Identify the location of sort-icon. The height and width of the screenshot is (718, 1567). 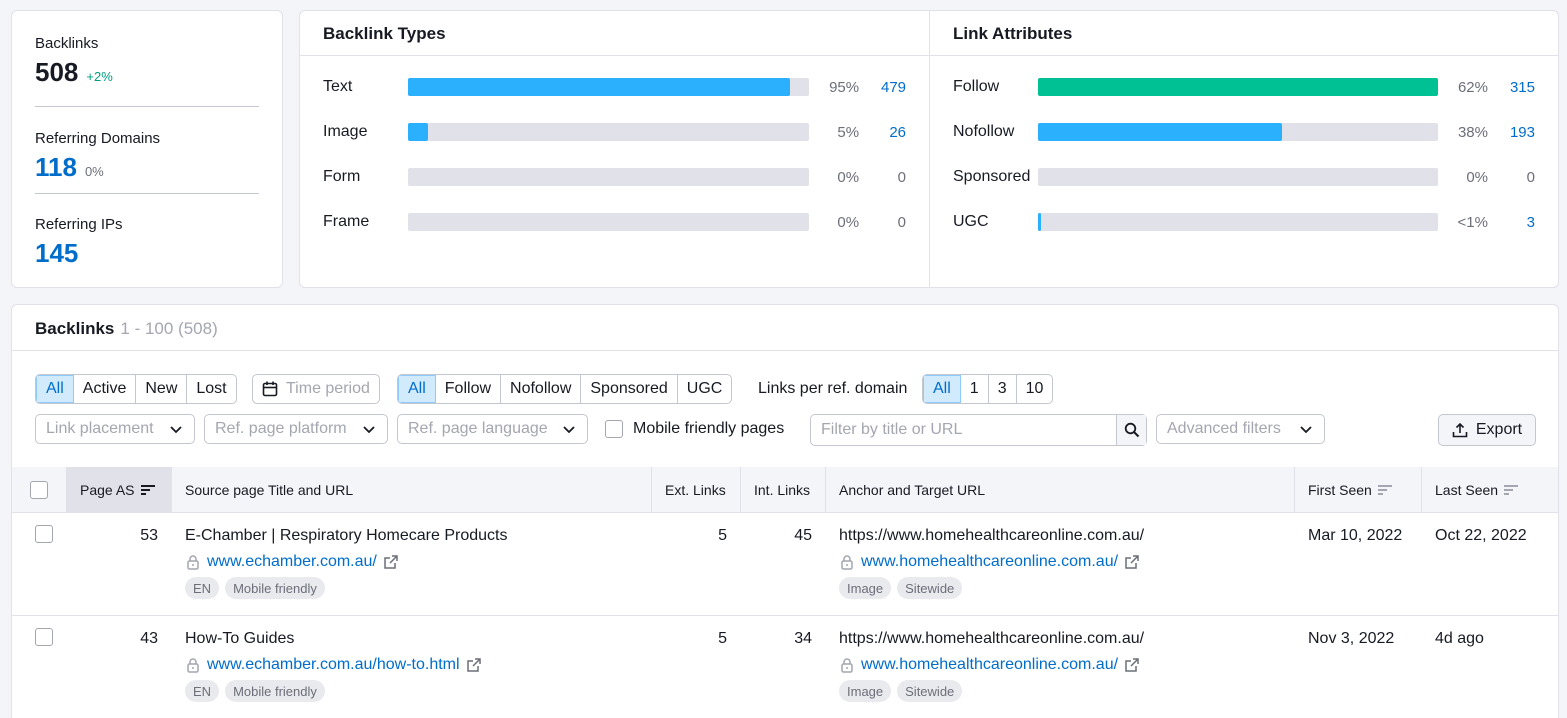
(147, 490).